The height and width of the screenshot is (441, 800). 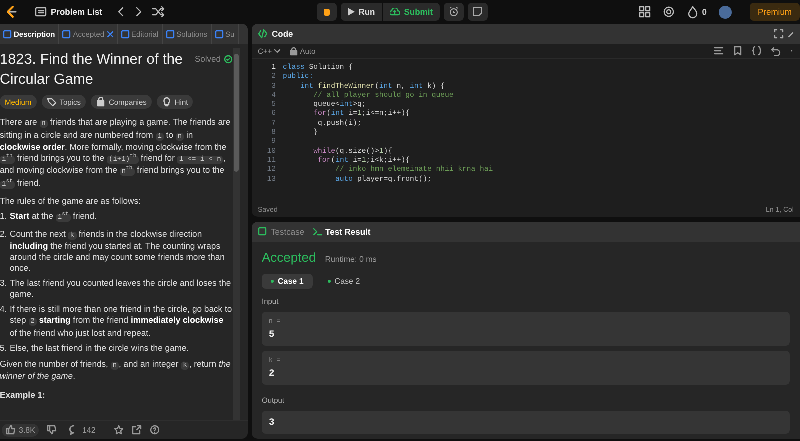 I want to click on play-icon, so click(x=351, y=12).